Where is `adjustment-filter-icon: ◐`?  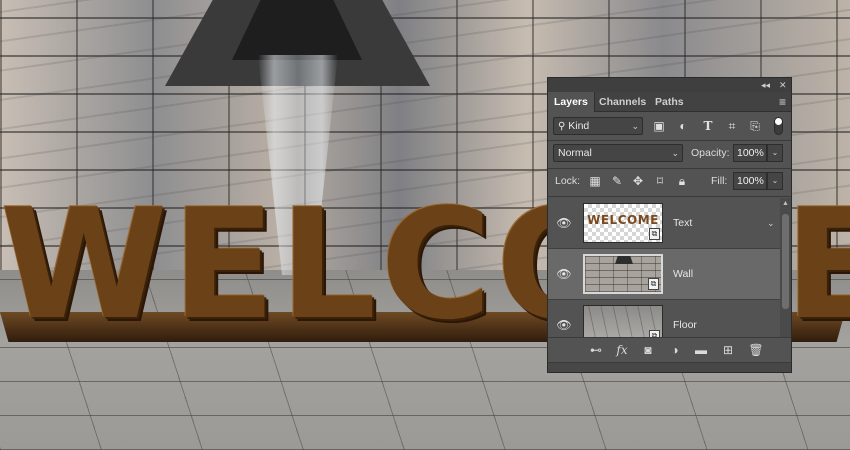 adjustment-filter-icon: ◐ is located at coordinates (683, 126).